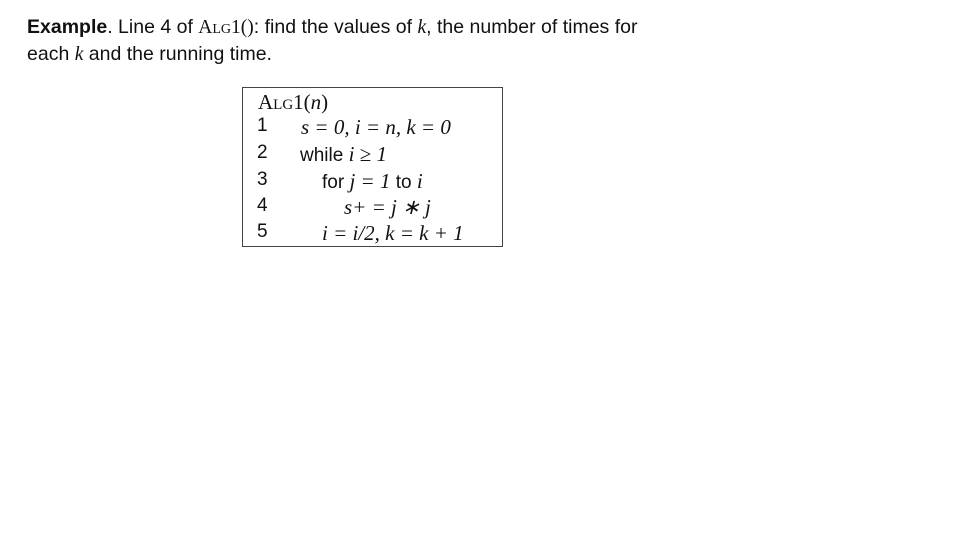 The image size is (960, 540). Describe the element at coordinates (177, 54) in the screenshot. I see `intro-text: and the running time.` at that location.